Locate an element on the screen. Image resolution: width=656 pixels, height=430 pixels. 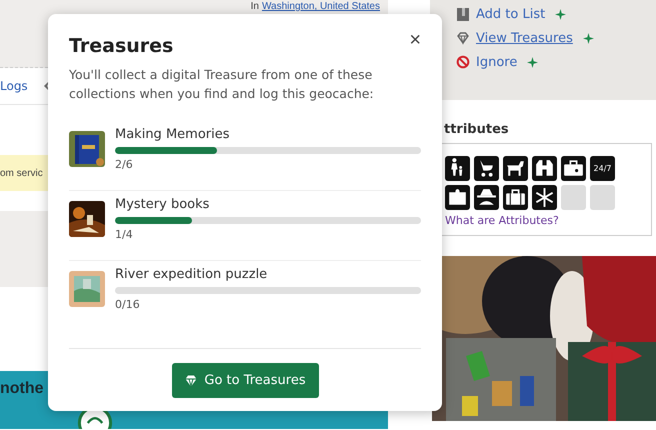
toolbox-icon is located at coordinates (573, 168).